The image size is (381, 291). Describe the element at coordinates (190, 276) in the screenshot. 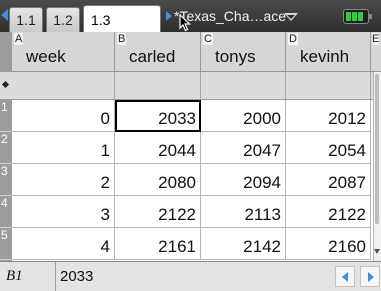

I see `entry-bar: B1 2033` at that location.